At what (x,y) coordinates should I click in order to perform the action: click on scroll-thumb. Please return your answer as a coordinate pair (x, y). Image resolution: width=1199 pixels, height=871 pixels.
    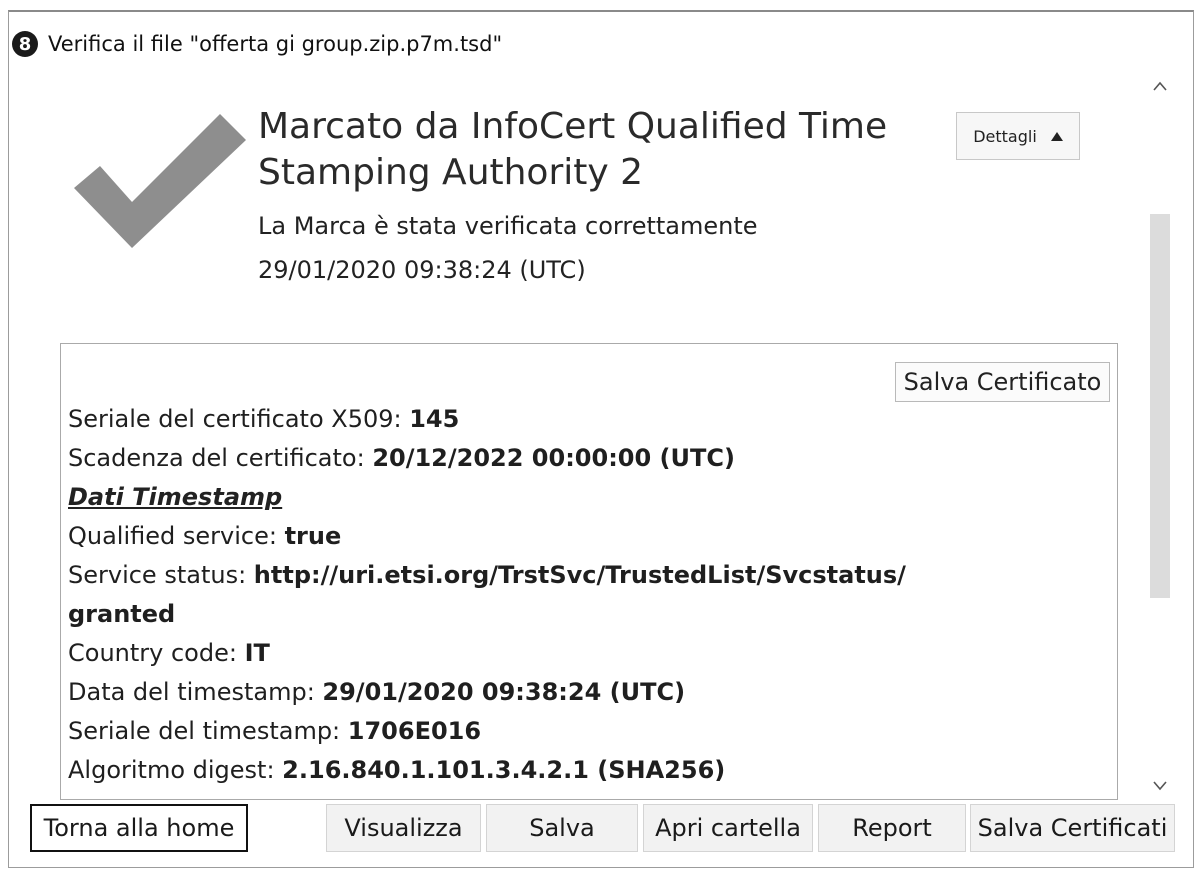
    Looking at the image, I should click on (1160, 406).